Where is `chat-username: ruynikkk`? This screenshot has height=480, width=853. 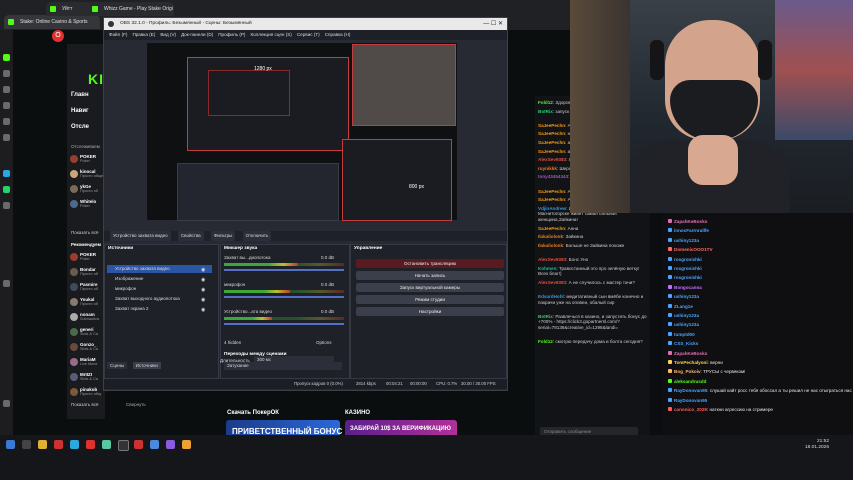 chat-username: ruynikkk is located at coordinates (547, 168).